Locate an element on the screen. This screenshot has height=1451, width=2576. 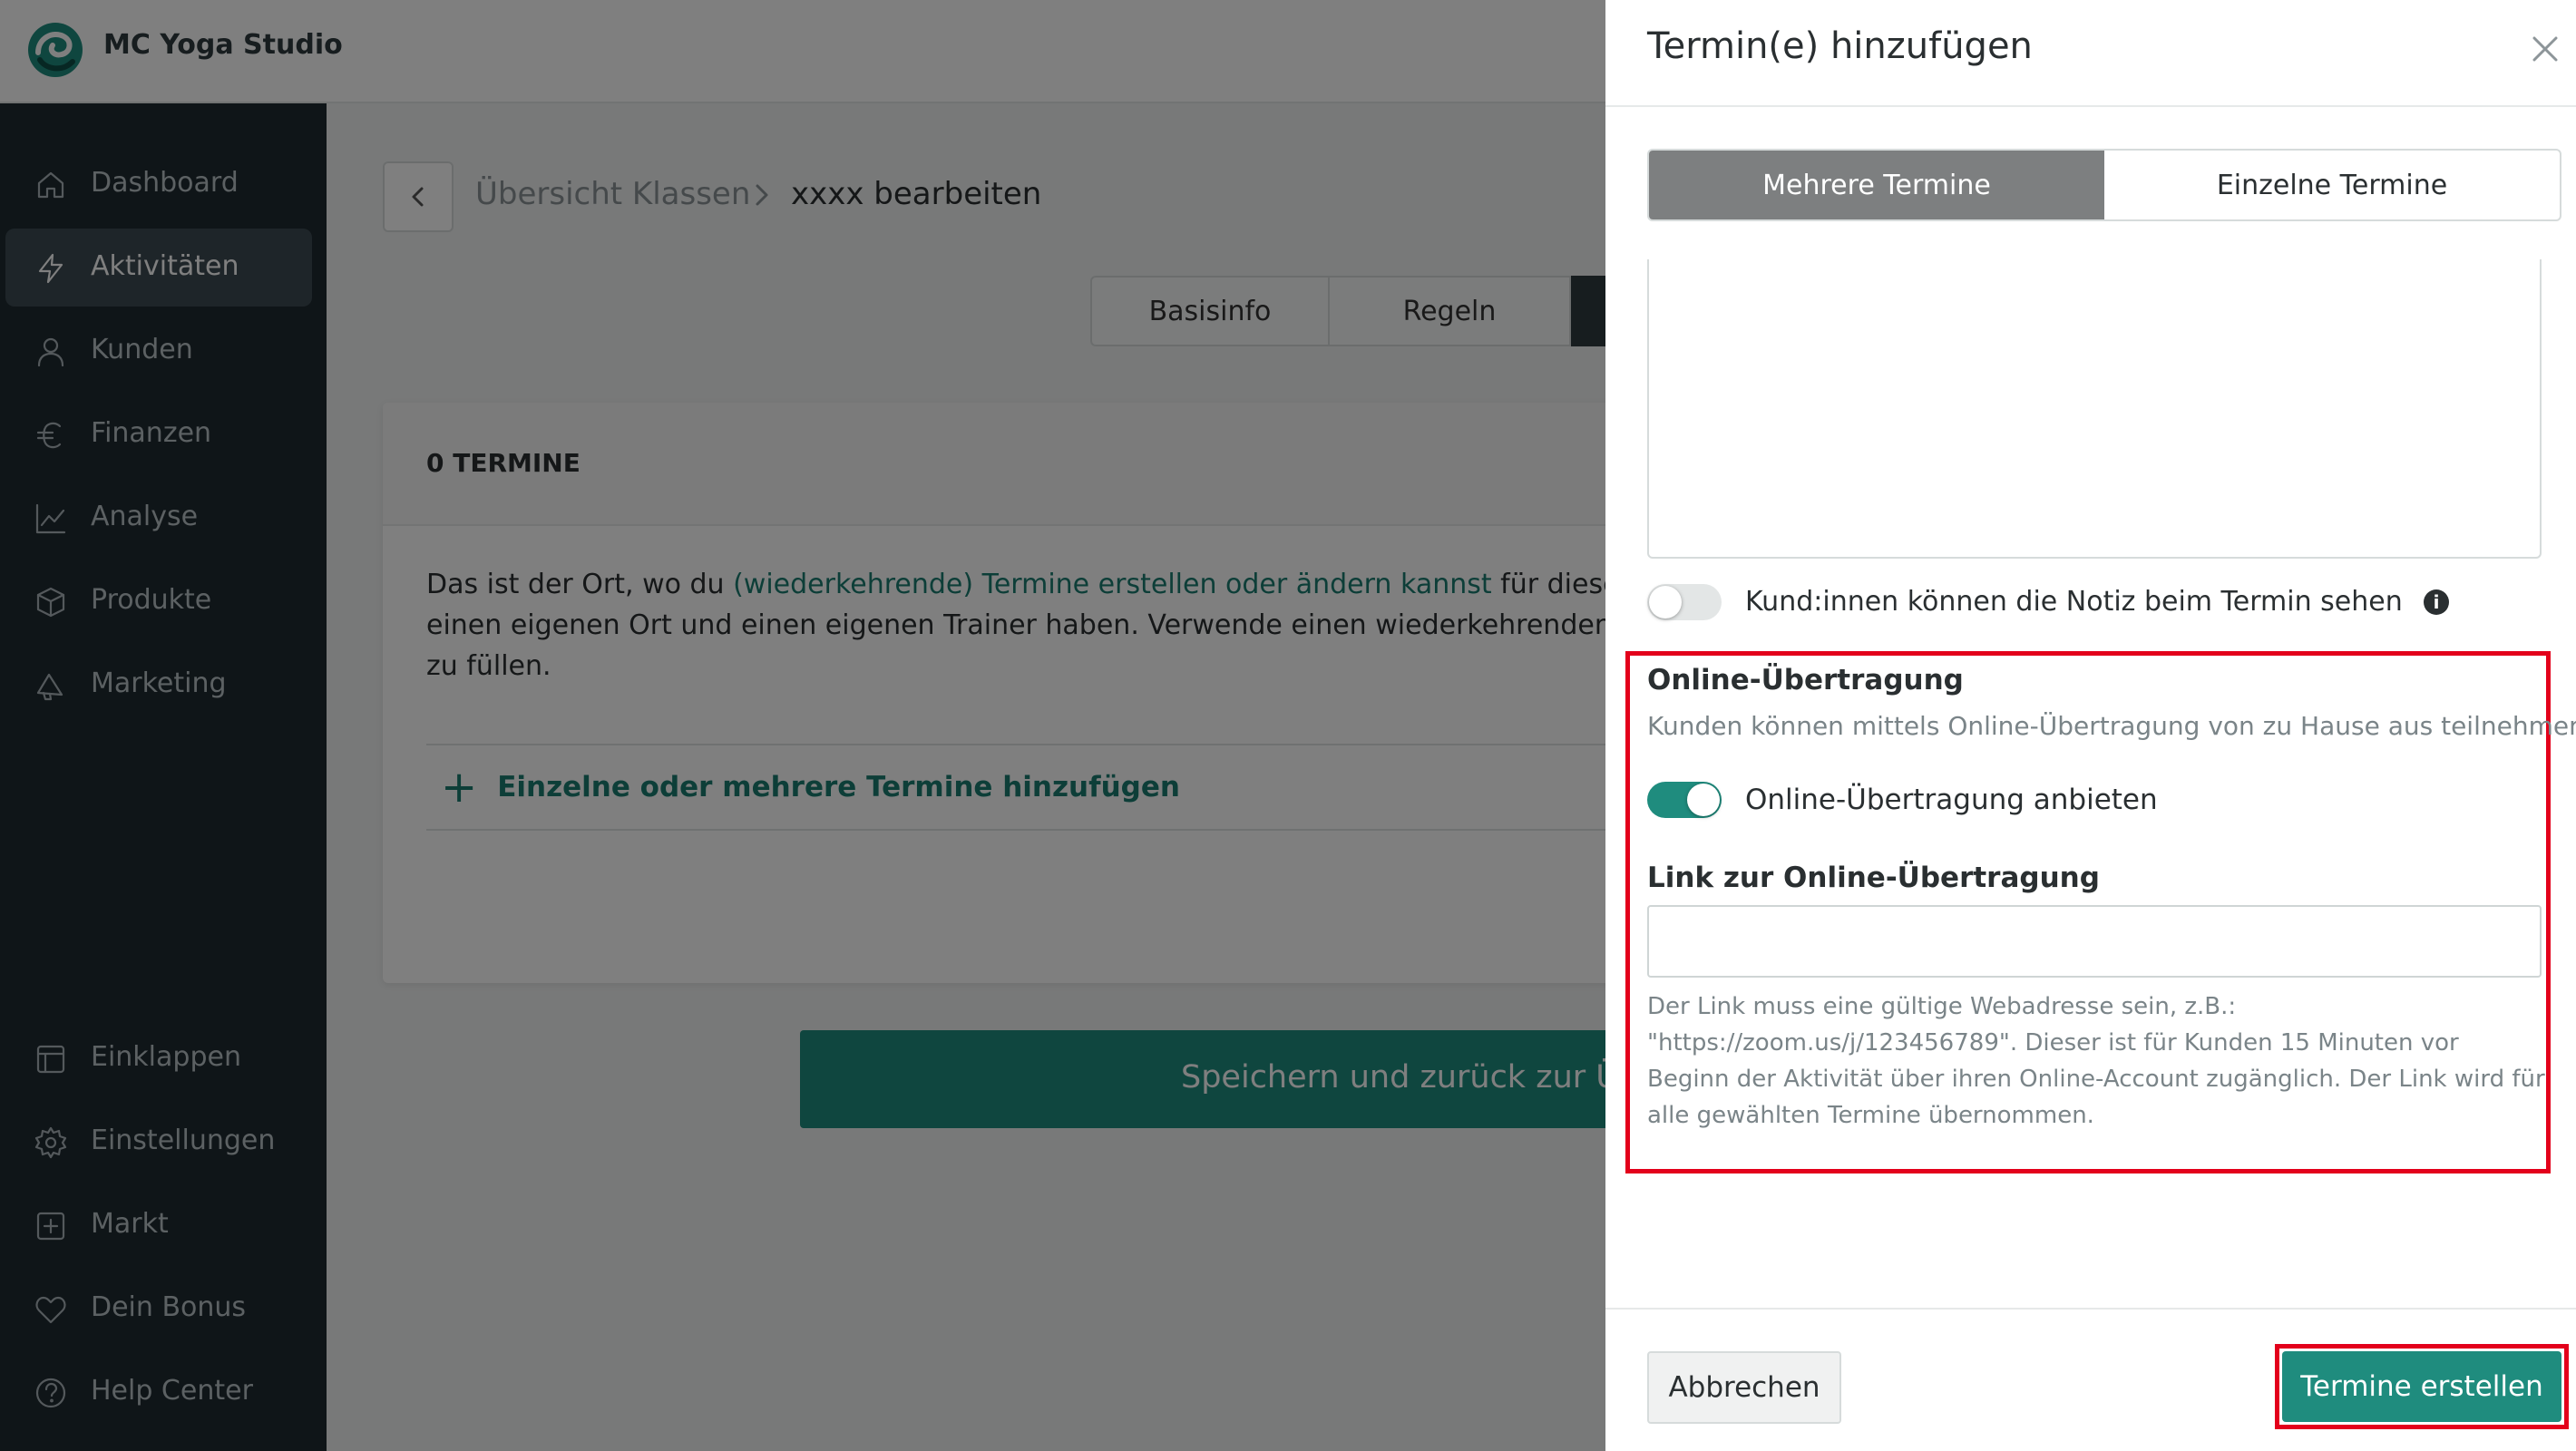
segment-einzelne-termine: Einzelne Termine is located at coordinates (2332, 185).